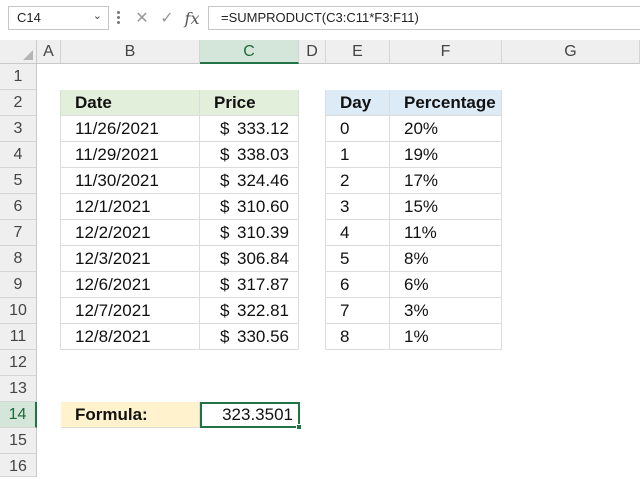  What do you see at coordinates (358, 207) in the screenshot?
I see `day-cell: 3` at bounding box center [358, 207].